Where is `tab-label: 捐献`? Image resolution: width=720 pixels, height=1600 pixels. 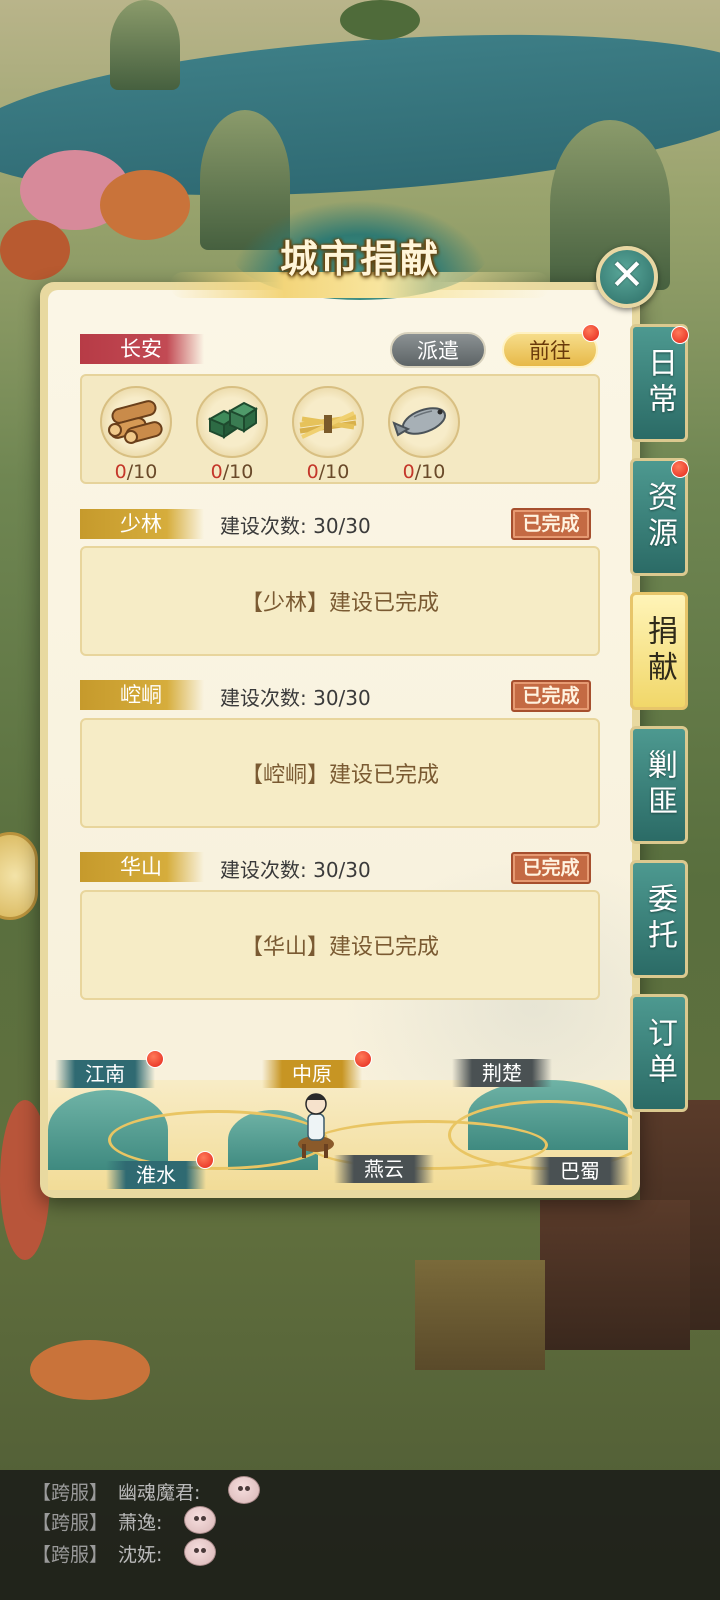
tab-label: 捐献 is located at coordinates (659, 651).